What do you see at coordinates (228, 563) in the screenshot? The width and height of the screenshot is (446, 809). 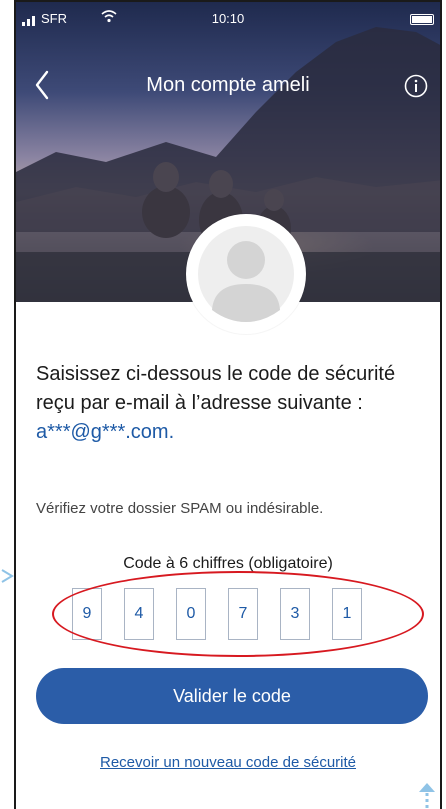 I see `code-label: Code à 6 chiffres (obligatoire)` at bounding box center [228, 563].